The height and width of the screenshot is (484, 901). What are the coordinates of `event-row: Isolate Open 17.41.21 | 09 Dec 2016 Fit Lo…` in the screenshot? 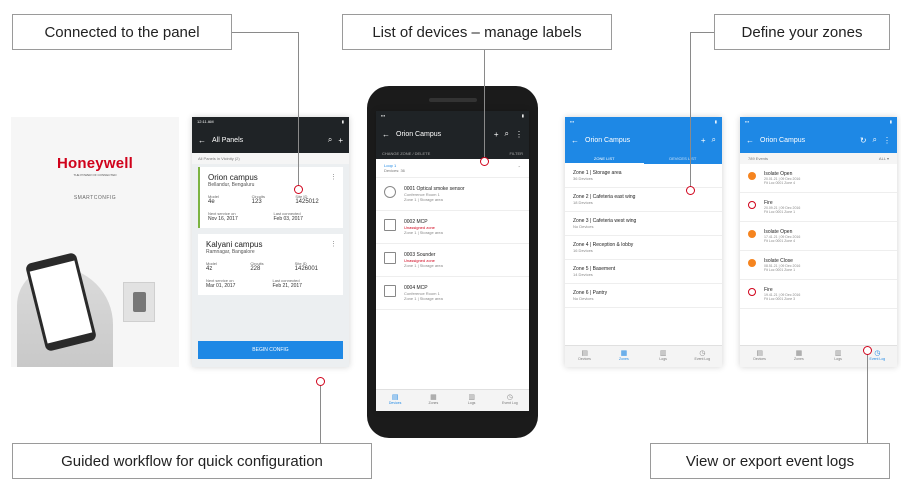 It's located at (818, 236).